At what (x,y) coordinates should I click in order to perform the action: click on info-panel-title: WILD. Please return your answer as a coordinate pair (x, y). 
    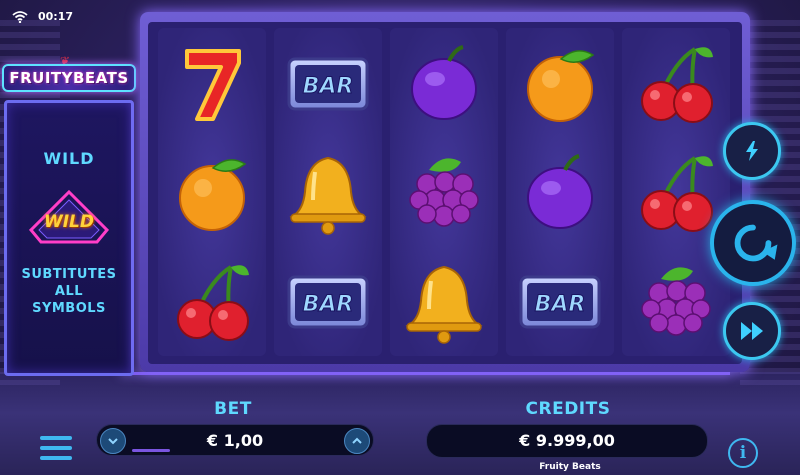
    Looking at the image, I should click on (69, 158).